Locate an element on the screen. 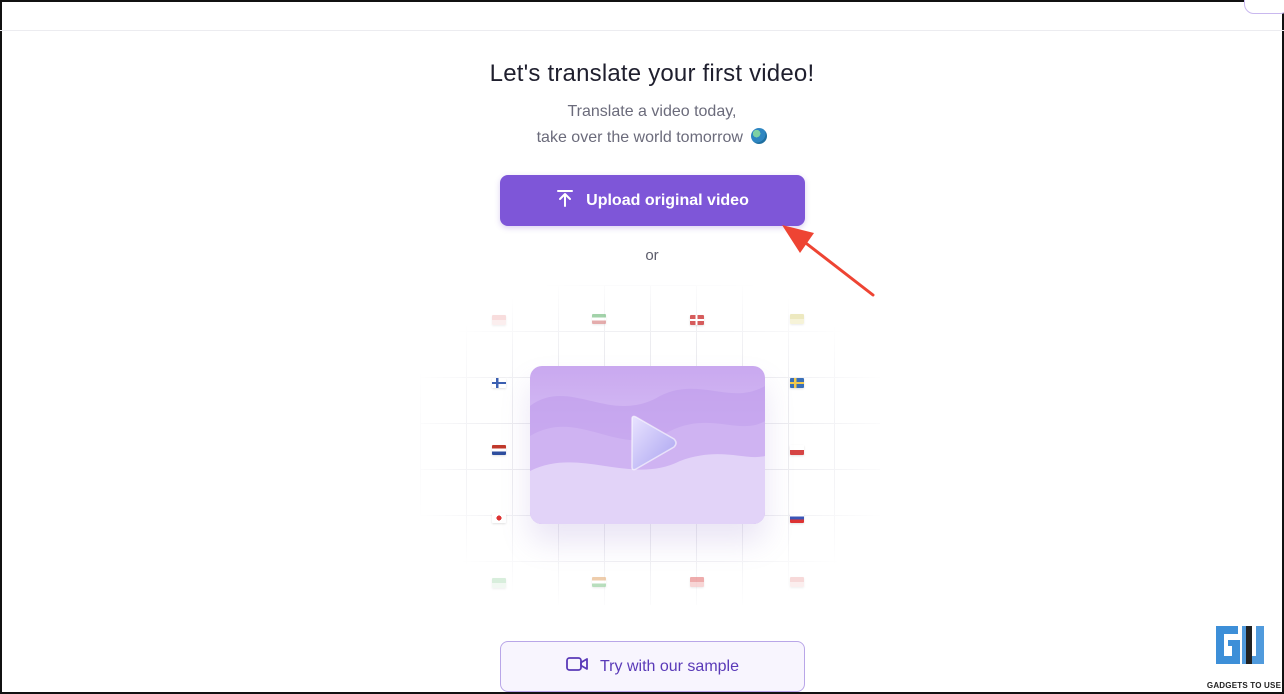  upload-button-label: Upload original video is located at coordinates (667, 200).